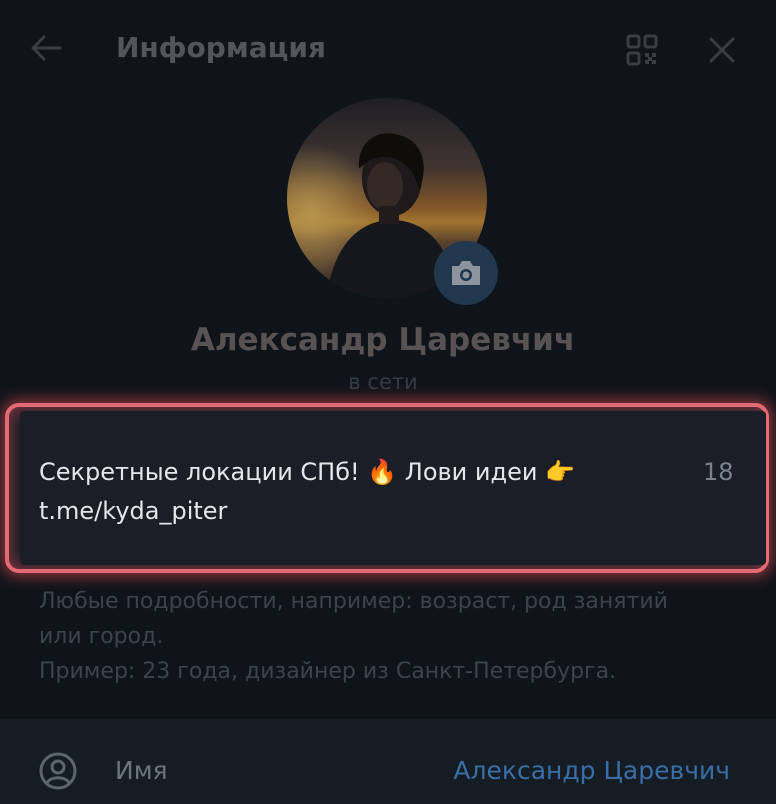 The width and height of the screenshot is (776, 804). Describe the element at coordinates (471, 472) in the screenshot. I see `bio-text-part-2: Лови идеи` at that location.